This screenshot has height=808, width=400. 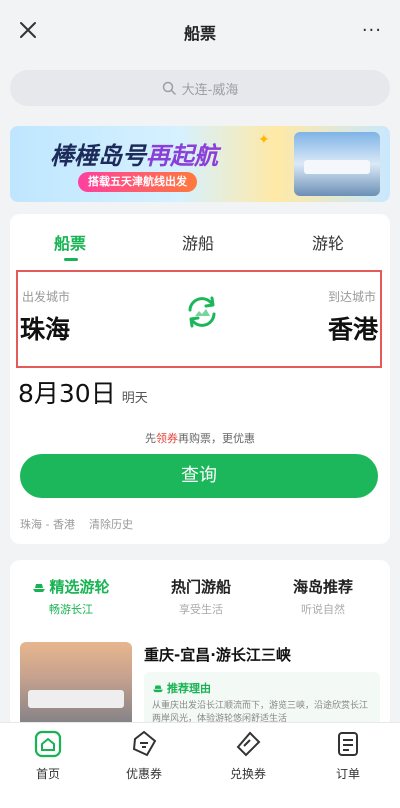 What do you see at coordinates (372, 30) in the screenshot?
I see `more-menu-icon: ···` at bounding box center [372, 30].